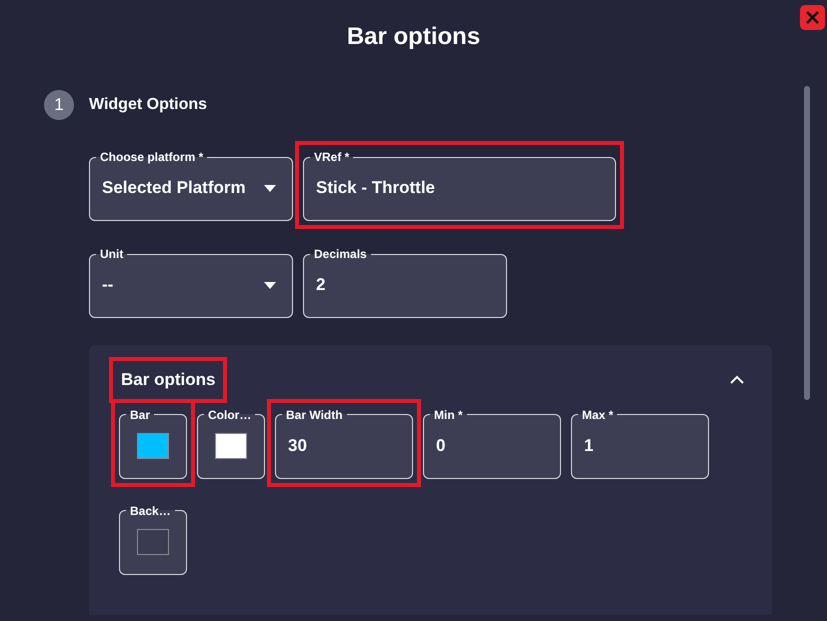 The height and width of the screenshot is (621, 827). What do you see at coordinates (174, 188) in the screenshot?
I see `select-value: Selected Platform` at bounding box center [174, 188].